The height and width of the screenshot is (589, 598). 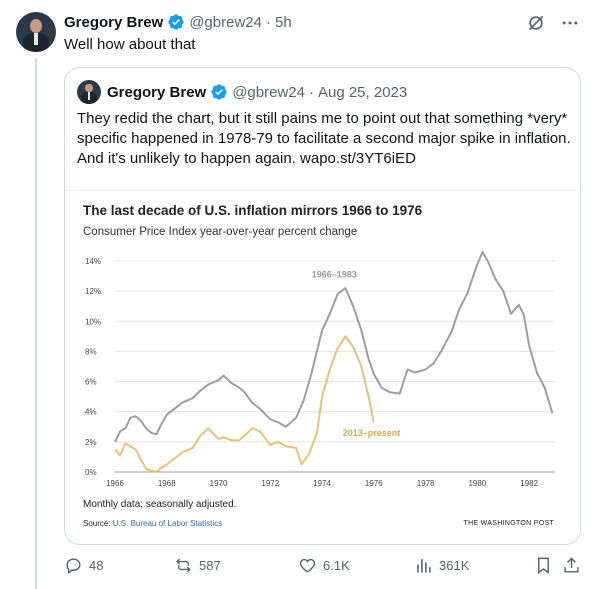 I want to click on chart-note: Monthly data; seasonally adjusted., so click(x=160, y=504).